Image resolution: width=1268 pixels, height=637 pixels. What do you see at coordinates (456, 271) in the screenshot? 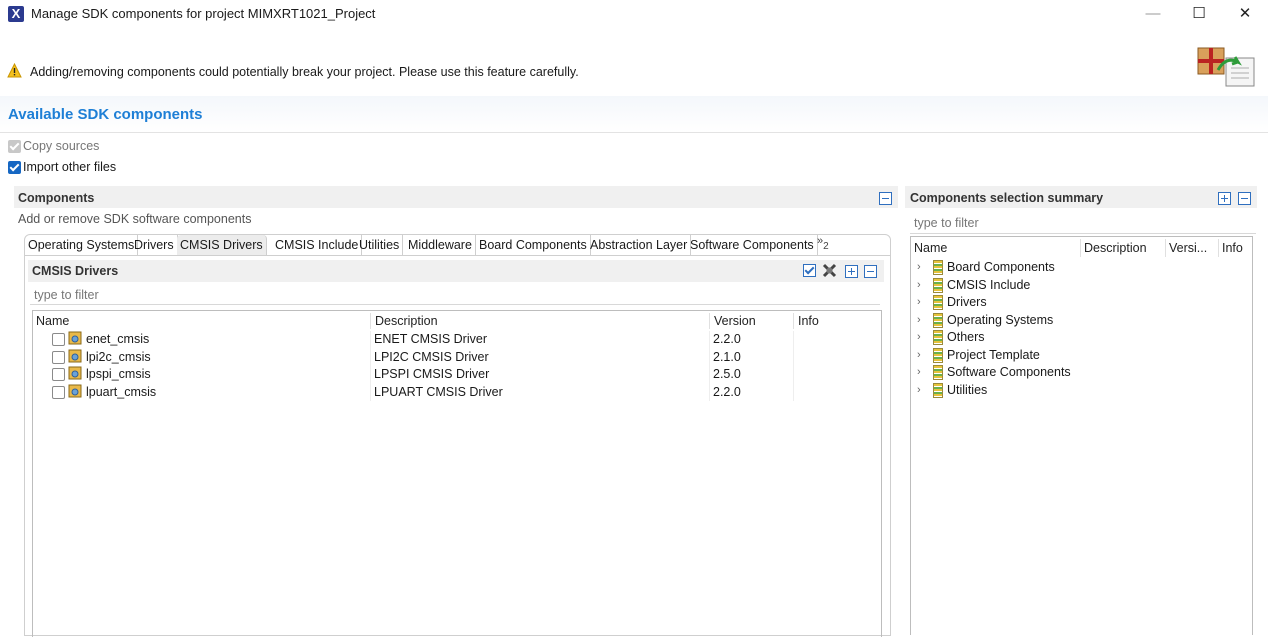
I see `inner-panel-header: CMSIS Drivers` at bounding box center [456, 271].